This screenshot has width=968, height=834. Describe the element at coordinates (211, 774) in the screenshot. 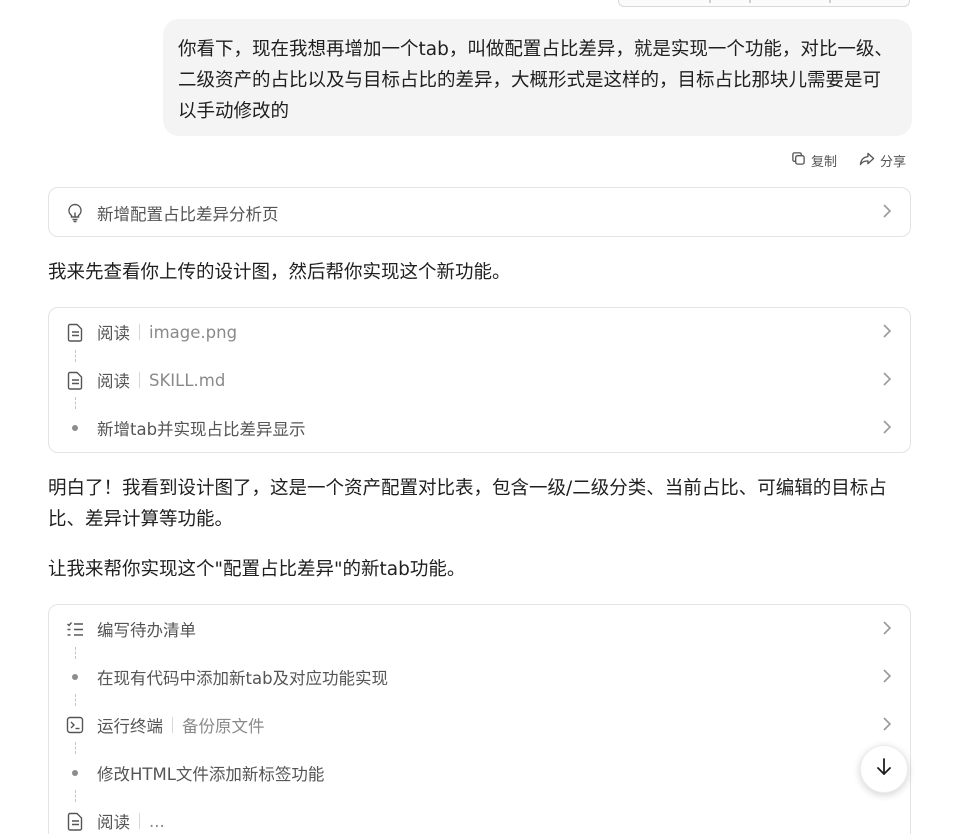

I see `step-label: 修改HTML文件添加新标签功能` at that location.